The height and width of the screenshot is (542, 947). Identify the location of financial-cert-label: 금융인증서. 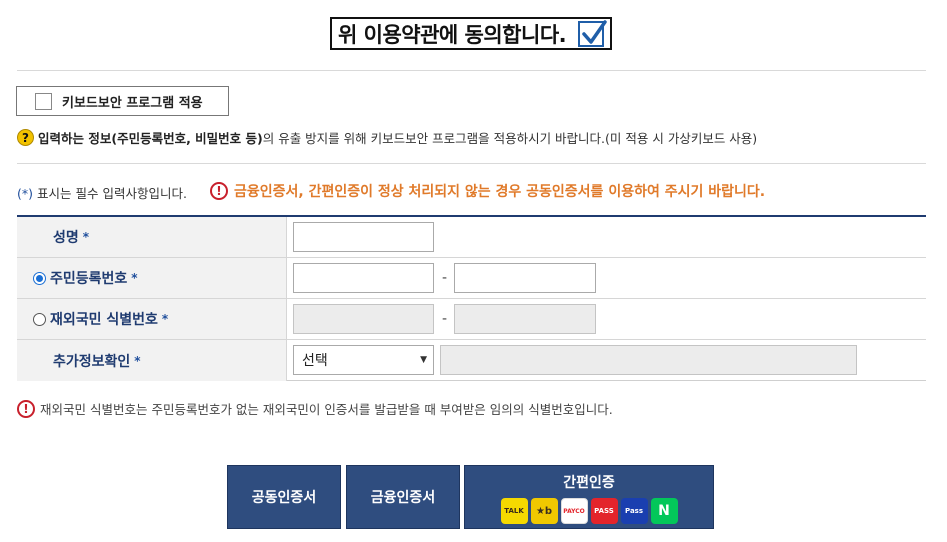
(403, 498).